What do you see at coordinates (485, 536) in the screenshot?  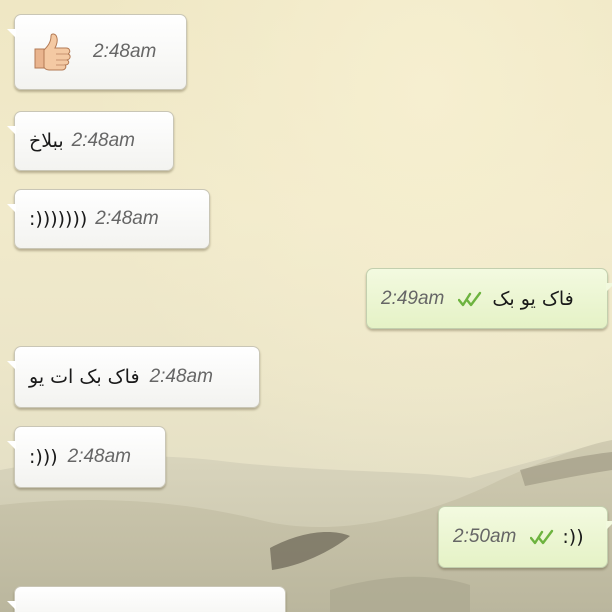 I see `message-timestamp: 2:50am` at bounding box center [485, 536].